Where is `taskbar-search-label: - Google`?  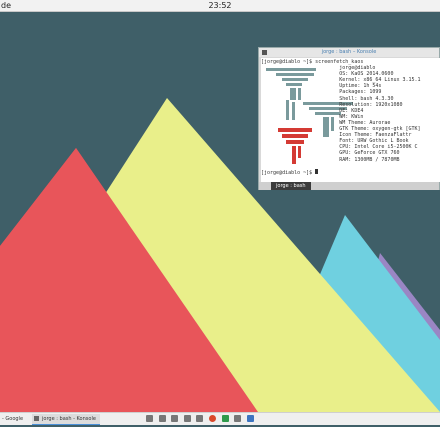 taskbar-search-label: - Google is located at coordinates (12, 419).